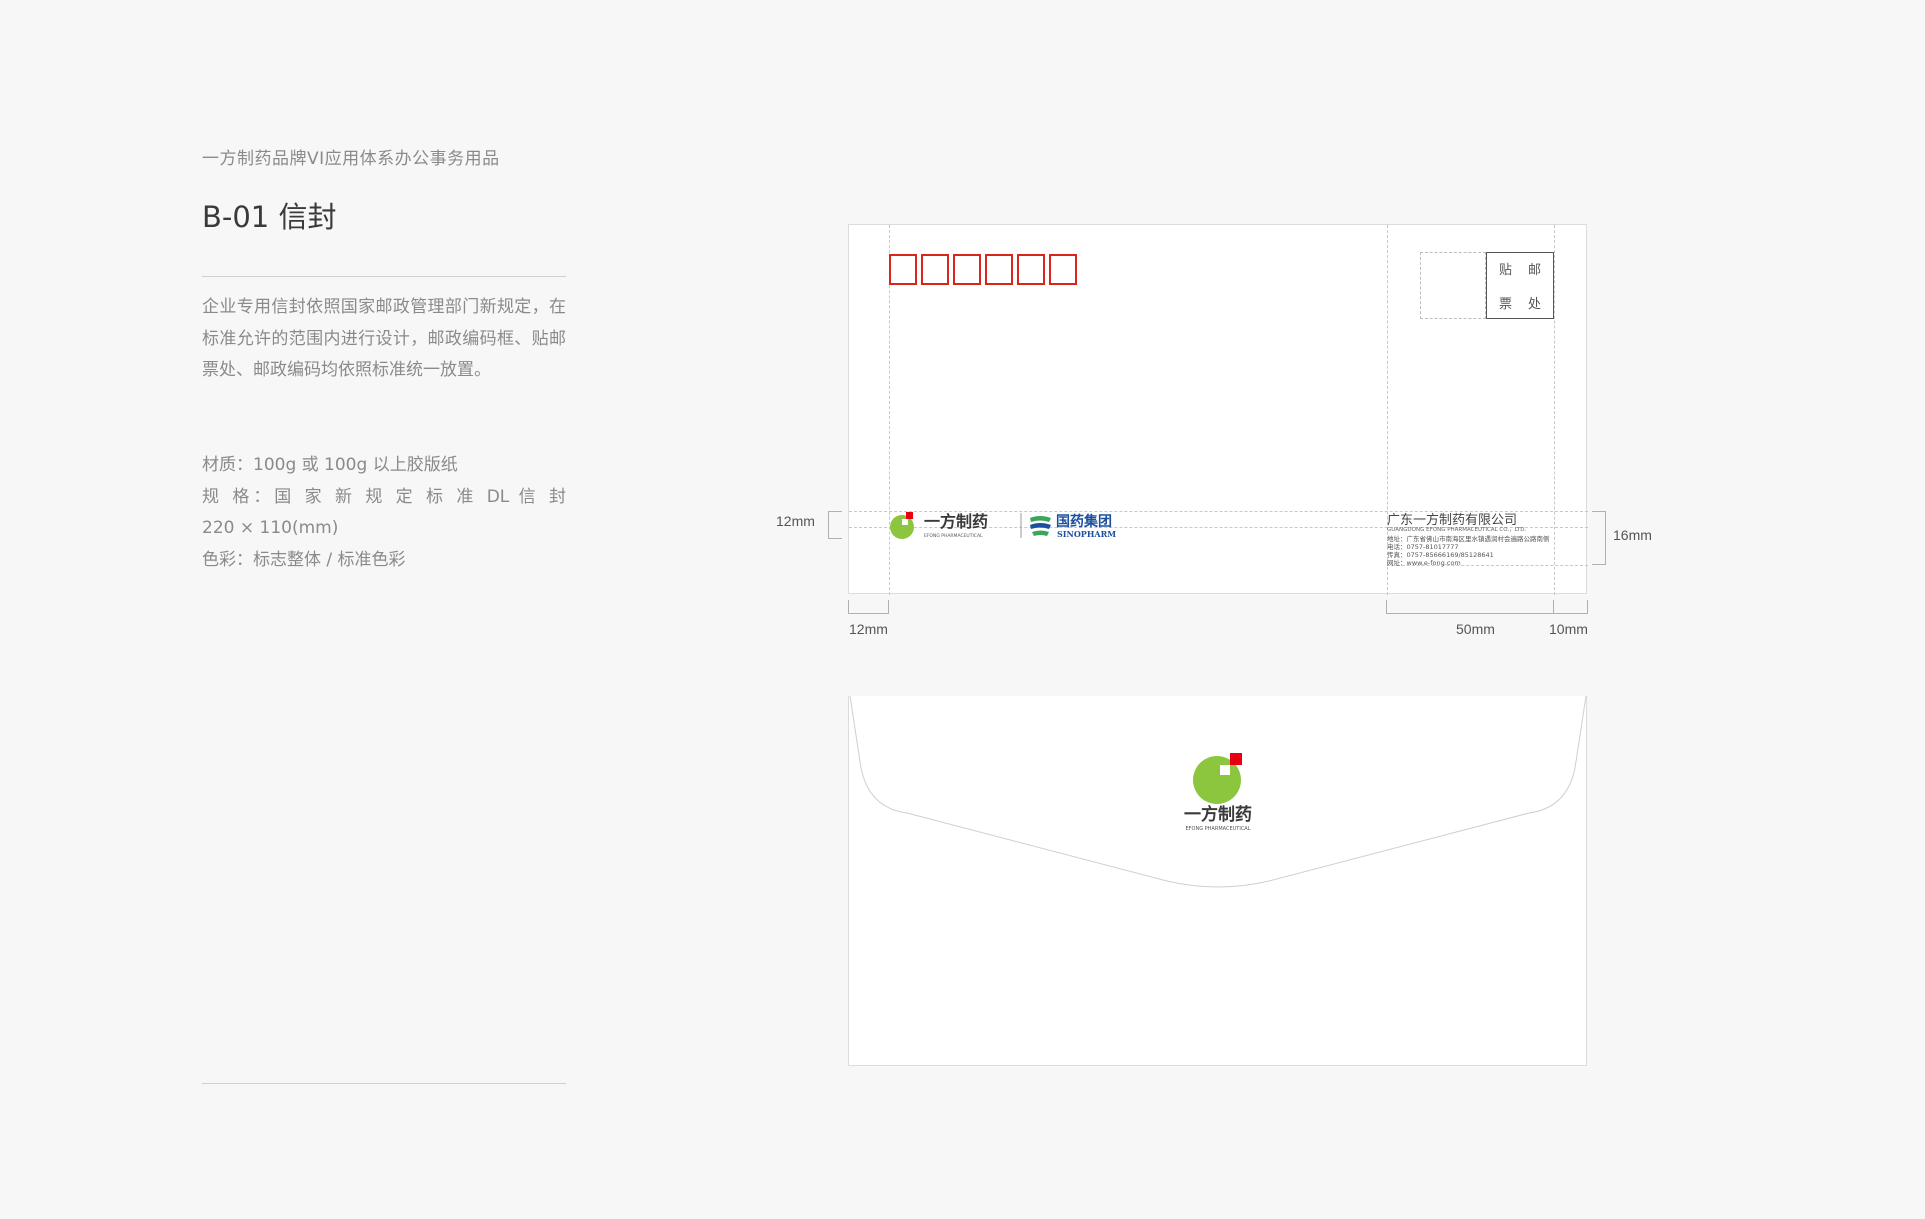  I want to click on guide-address-right, so click(1554, 410).